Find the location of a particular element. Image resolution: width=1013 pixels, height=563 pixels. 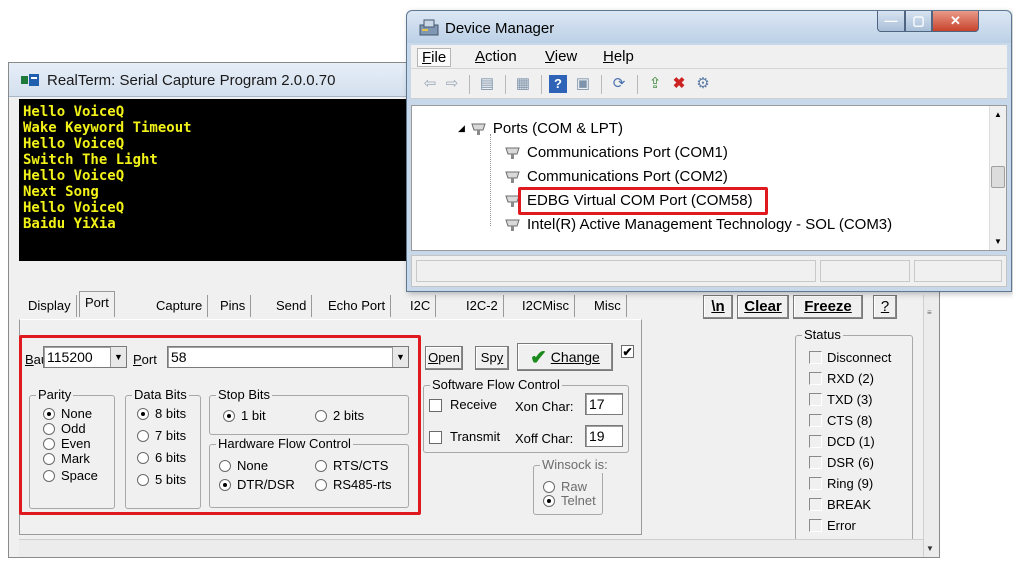

status-error: Error is located at coordinates (832, 525).